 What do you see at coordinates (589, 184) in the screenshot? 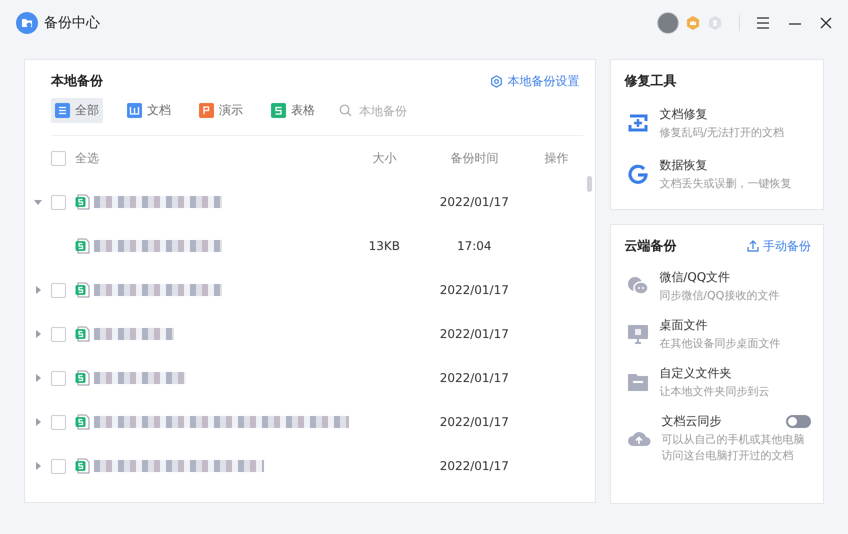
I see `scrollbar-thumb` at bounding box center [589, 184].